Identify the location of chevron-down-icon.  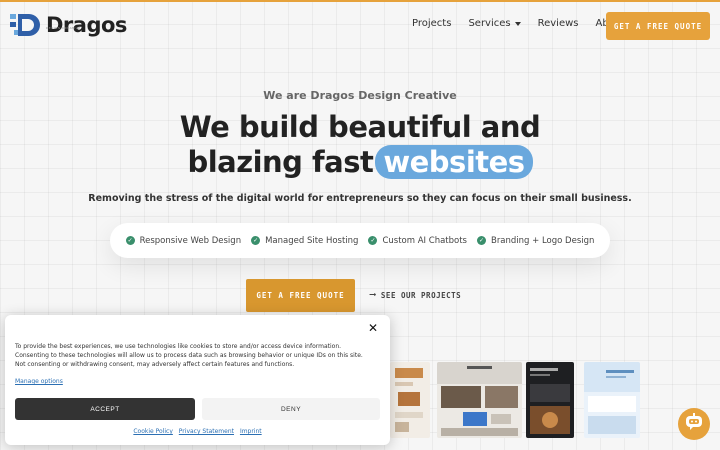
(517, 23).